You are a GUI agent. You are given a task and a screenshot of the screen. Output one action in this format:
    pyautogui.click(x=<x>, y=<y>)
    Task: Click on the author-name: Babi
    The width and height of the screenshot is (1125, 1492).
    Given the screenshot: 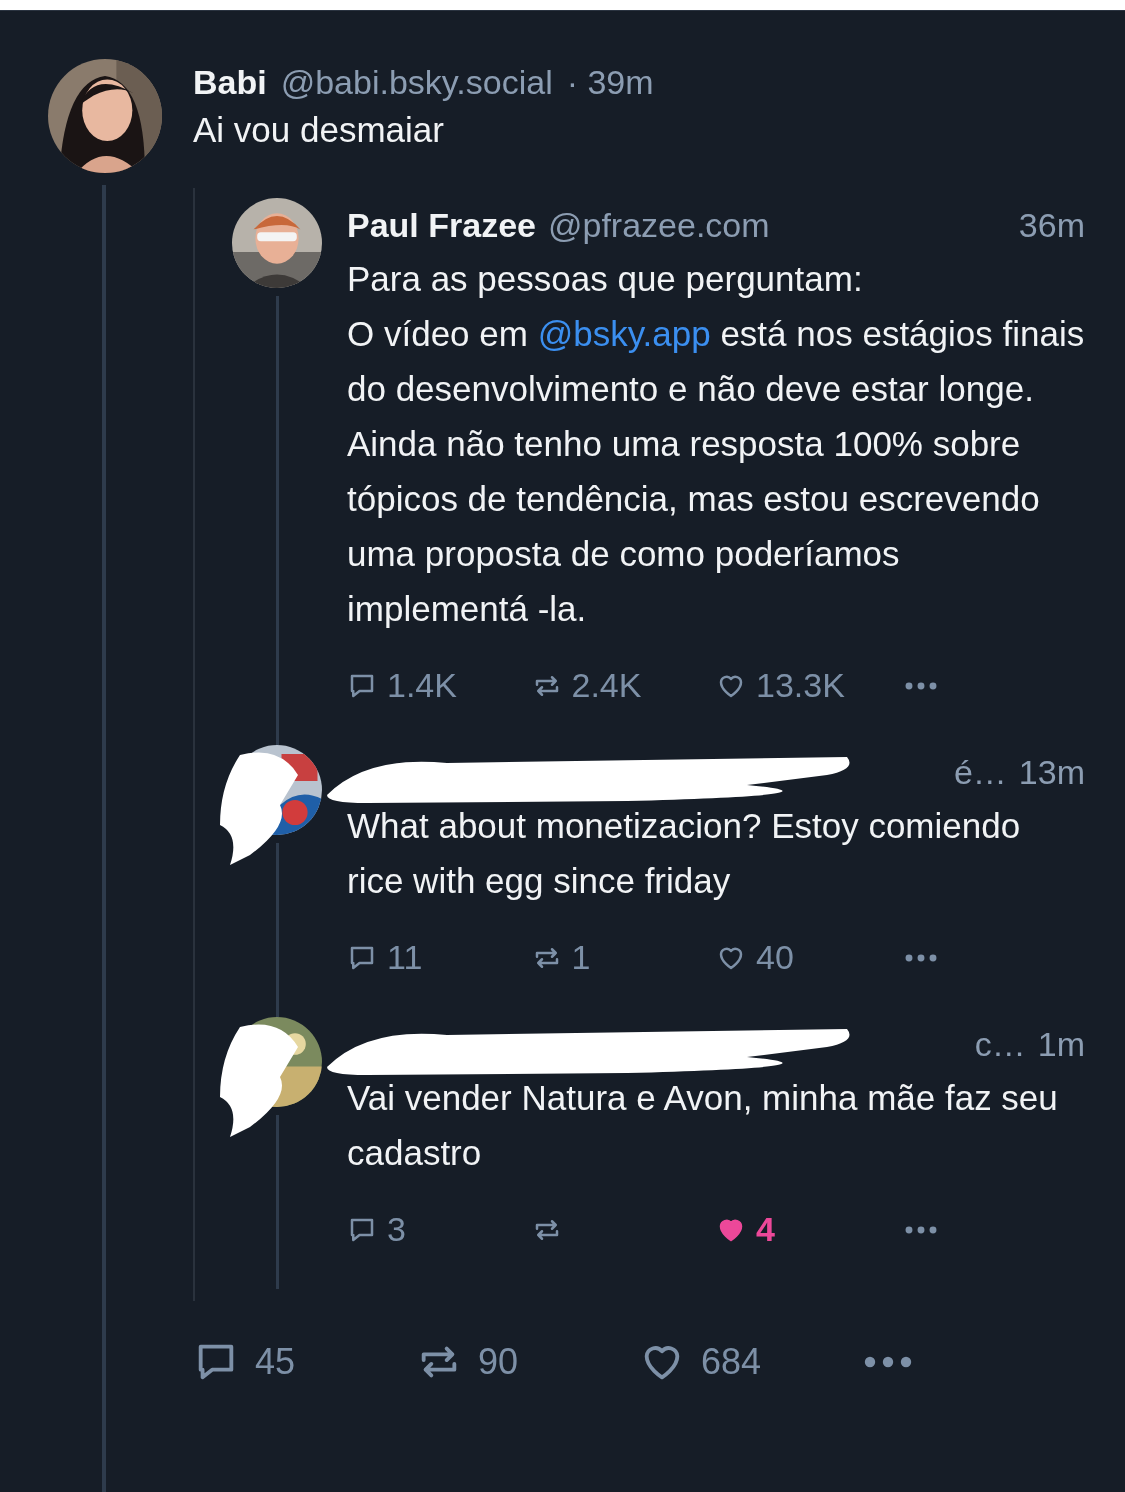 What is the action you would take?
    pyautogui.click(x=230, y=82)
    